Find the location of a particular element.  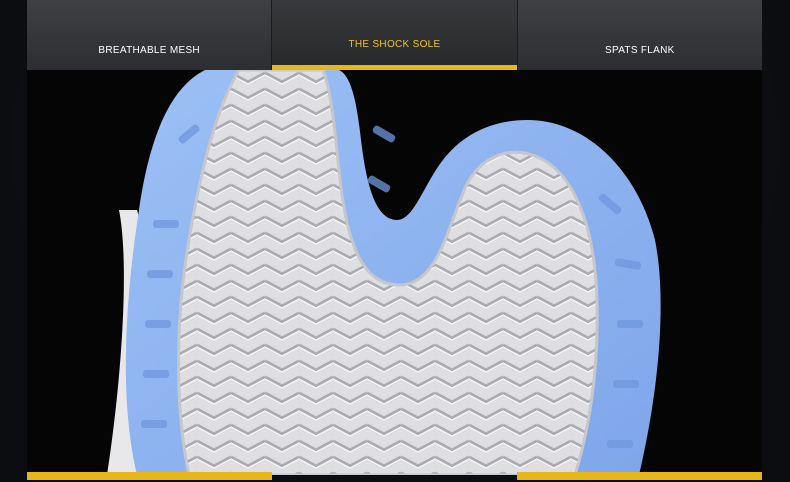

tab-shock-sole: THE SHOCK SOLE is located at coordinates (394, 35).